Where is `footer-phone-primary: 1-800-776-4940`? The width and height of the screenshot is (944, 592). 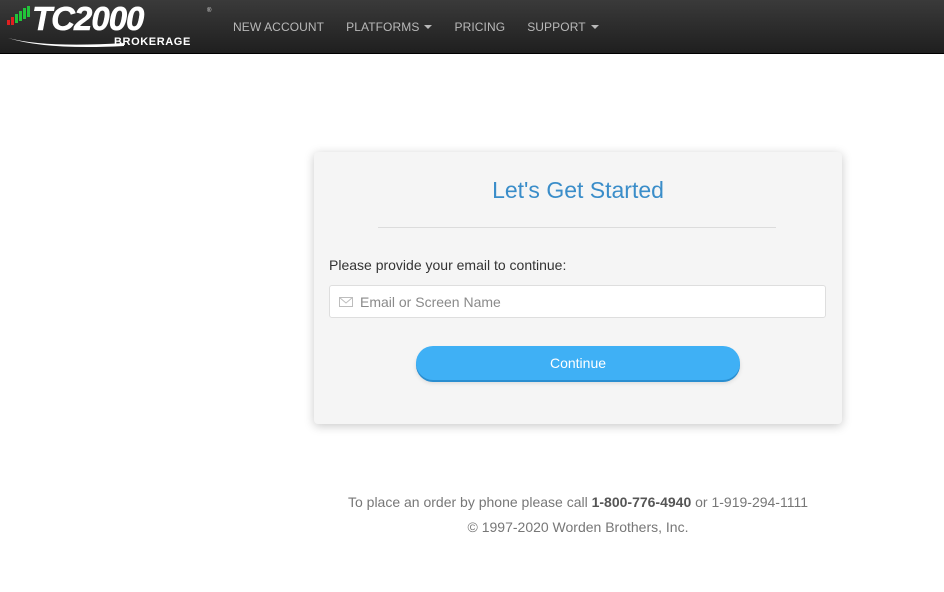 footer-phone-primary: 1-800-776-4940 is located at coordinates (641, 502).